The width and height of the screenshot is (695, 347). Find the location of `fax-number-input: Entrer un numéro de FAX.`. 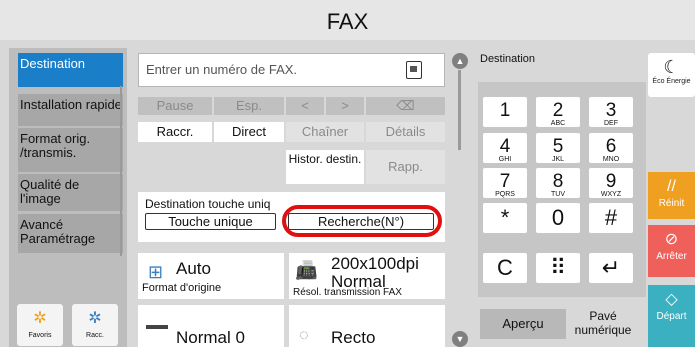

fax-number-input: Entrer un numéro de FAX. is located at coordinates (291, 70).